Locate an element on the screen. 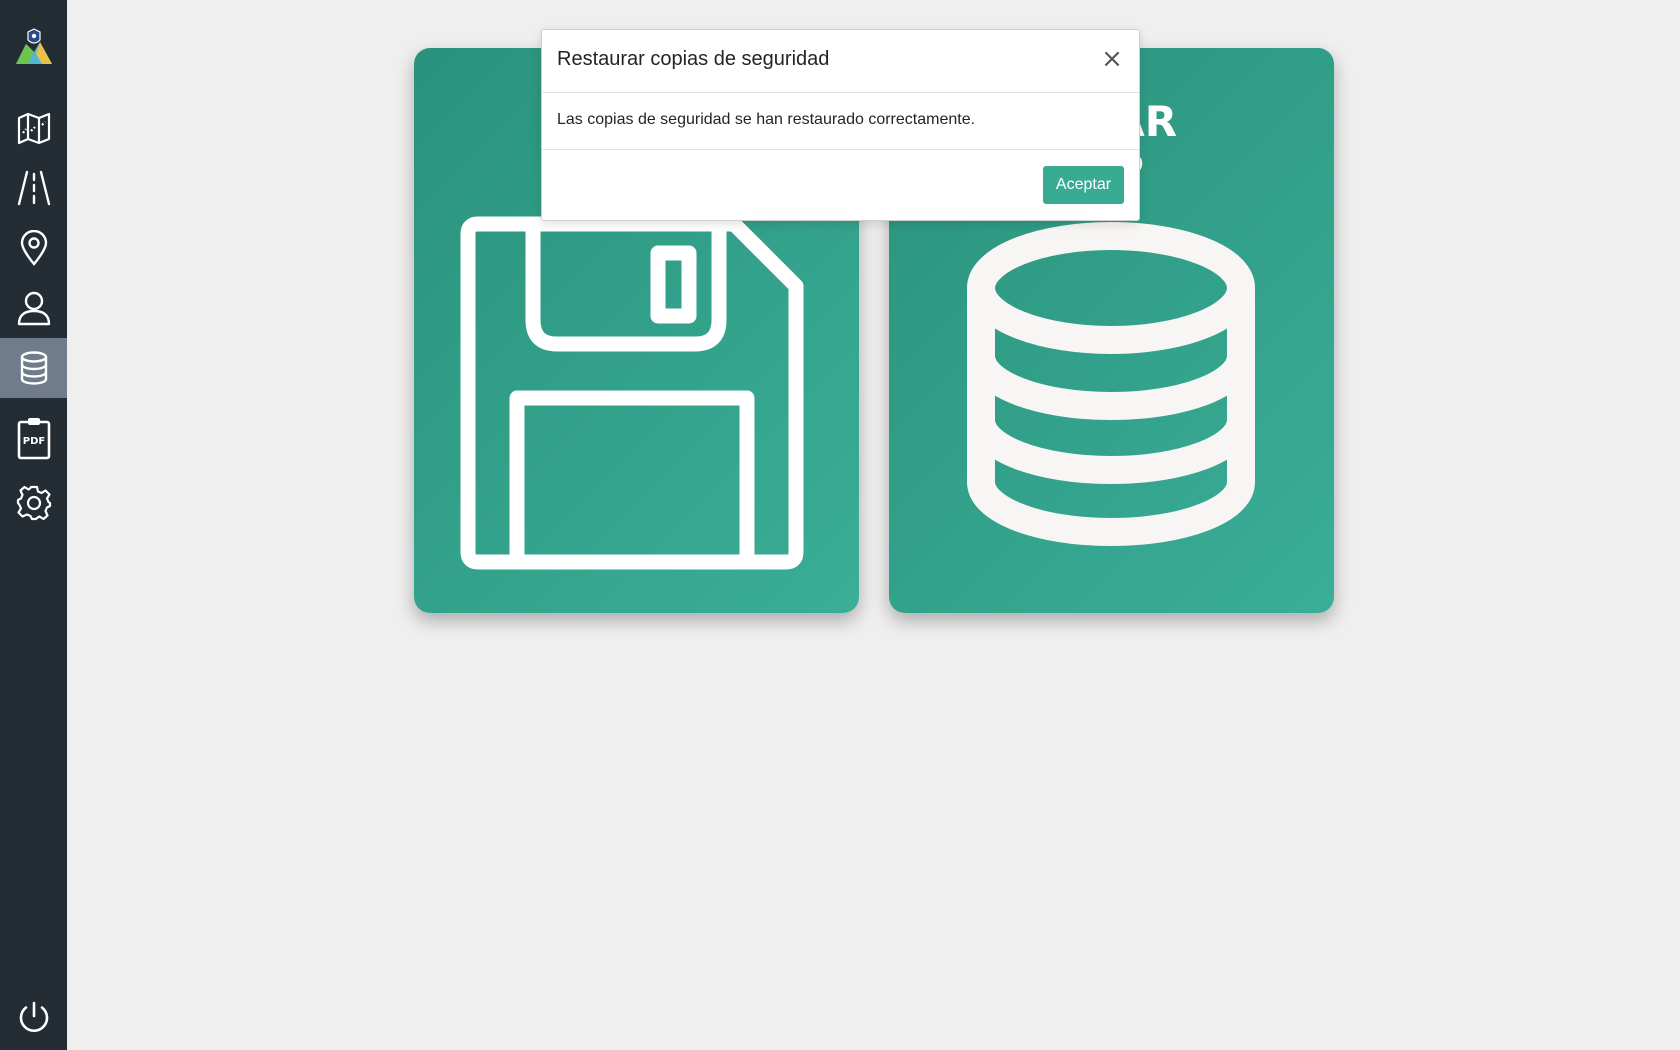  user-icon is located at coordinates (34, 308).